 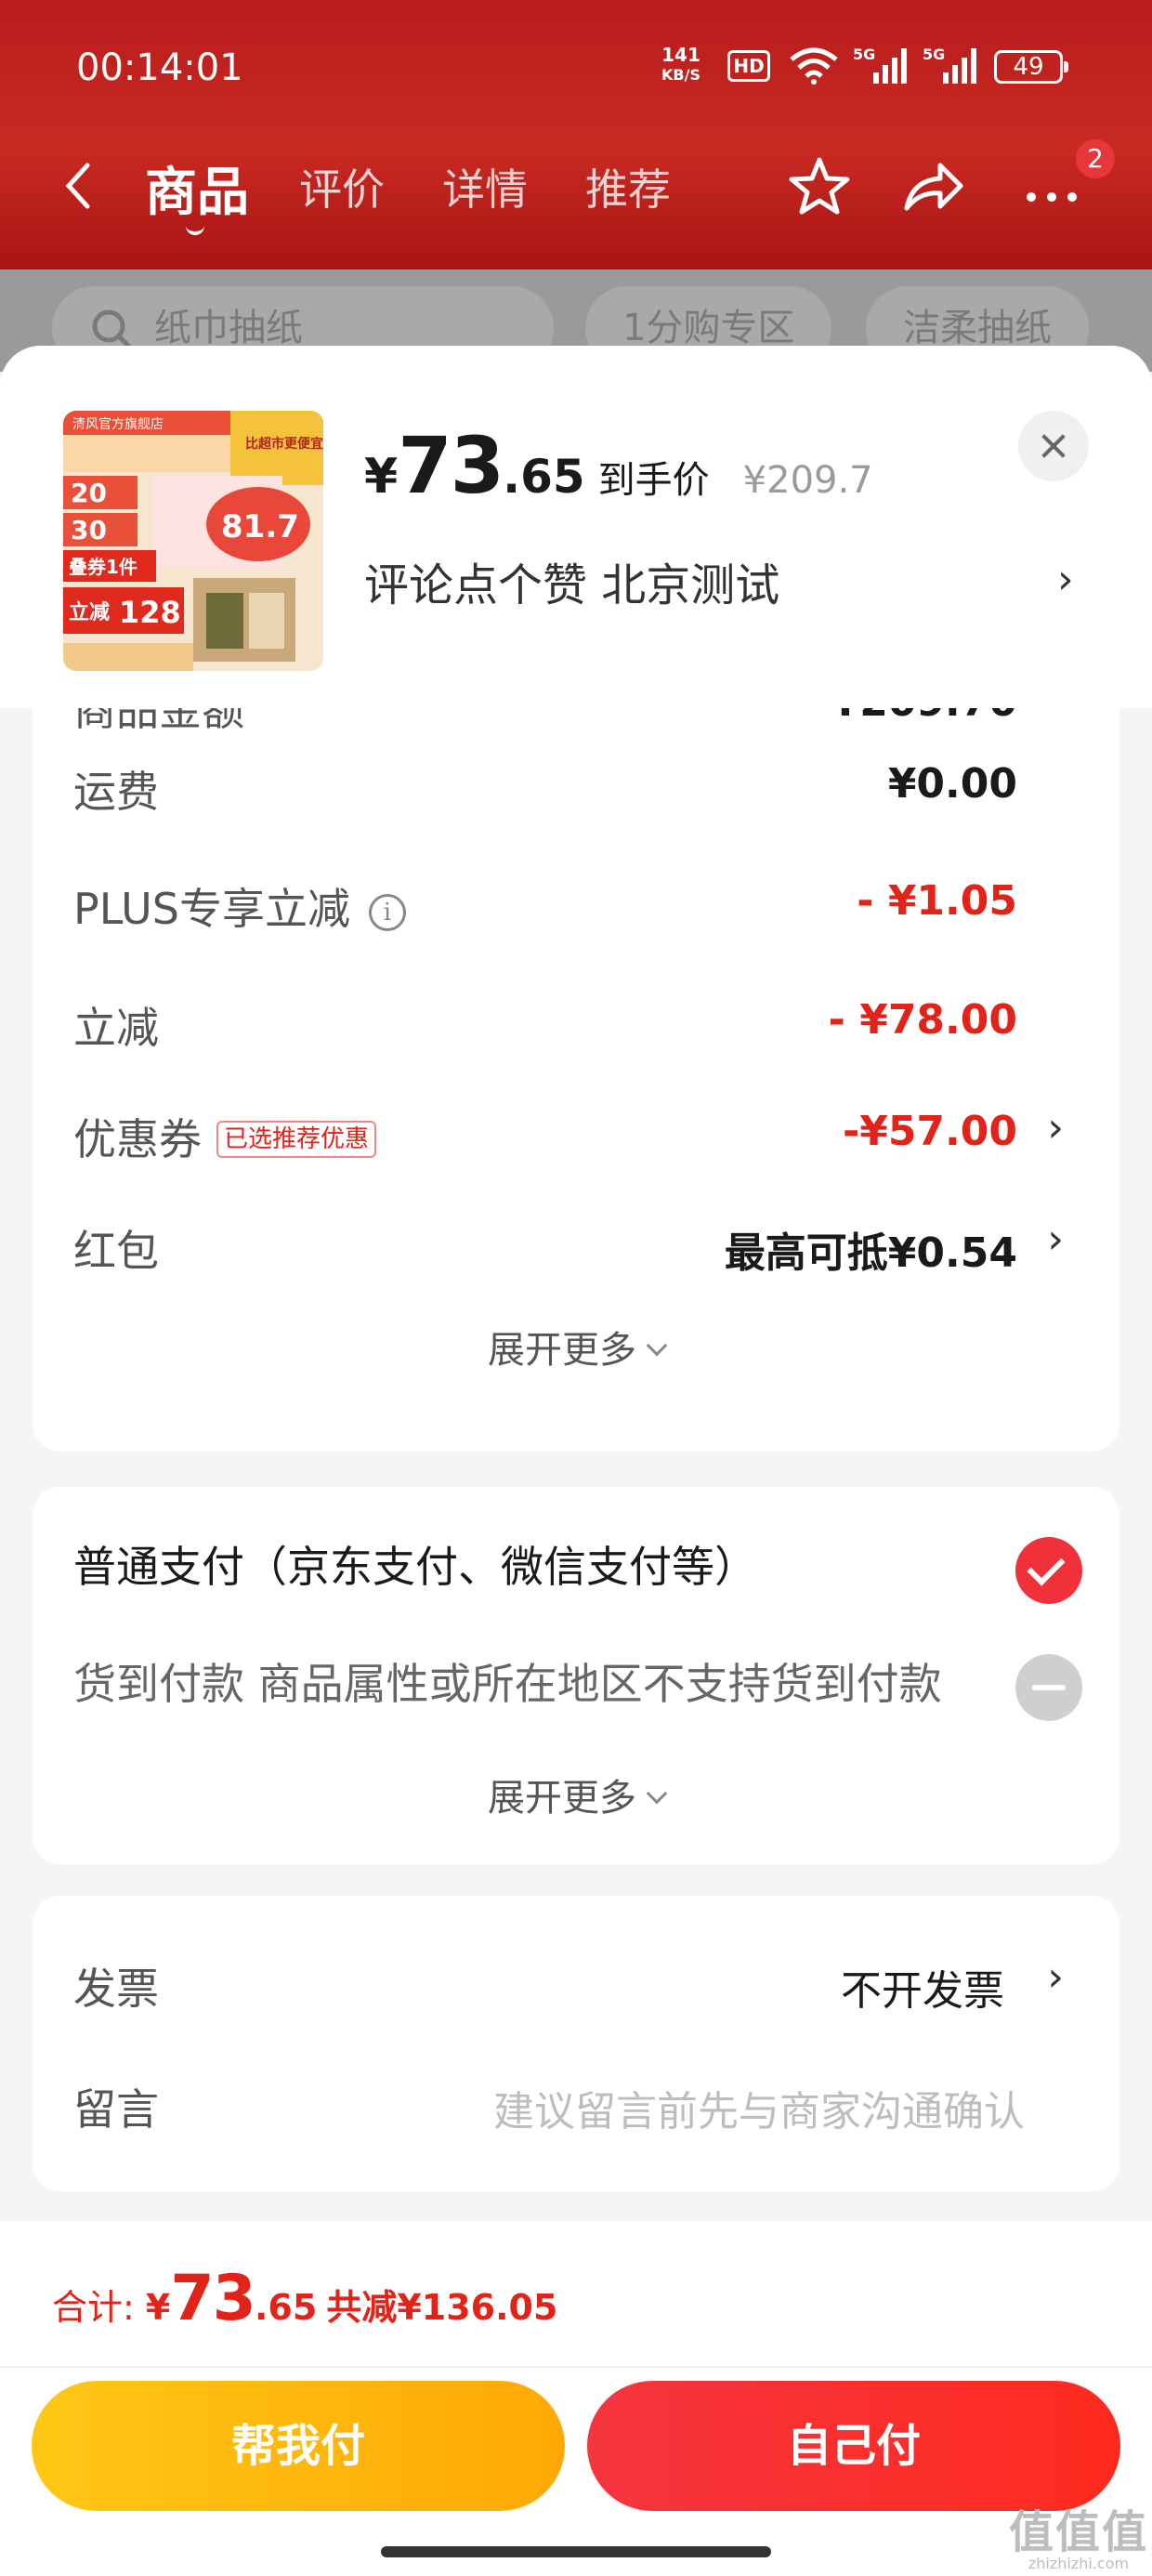 I want to click on thumb-discount: 立减, so click(x=89, y=612).